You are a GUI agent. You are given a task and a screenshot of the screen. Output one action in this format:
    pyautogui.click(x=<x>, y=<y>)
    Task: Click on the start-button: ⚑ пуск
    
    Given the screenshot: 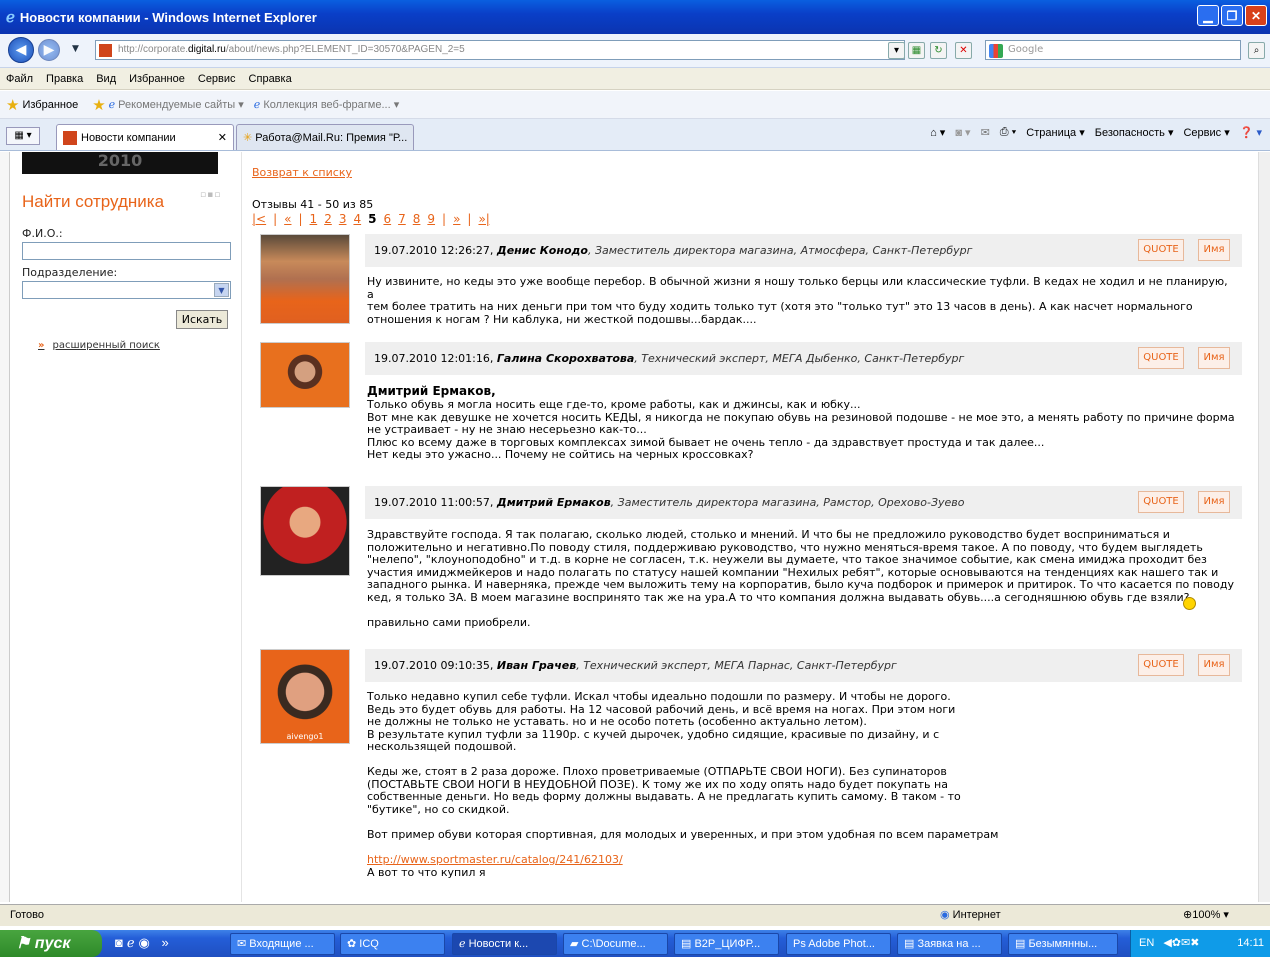 What is the action you would take?
    pyautogui.click(x=51, y=943)
    